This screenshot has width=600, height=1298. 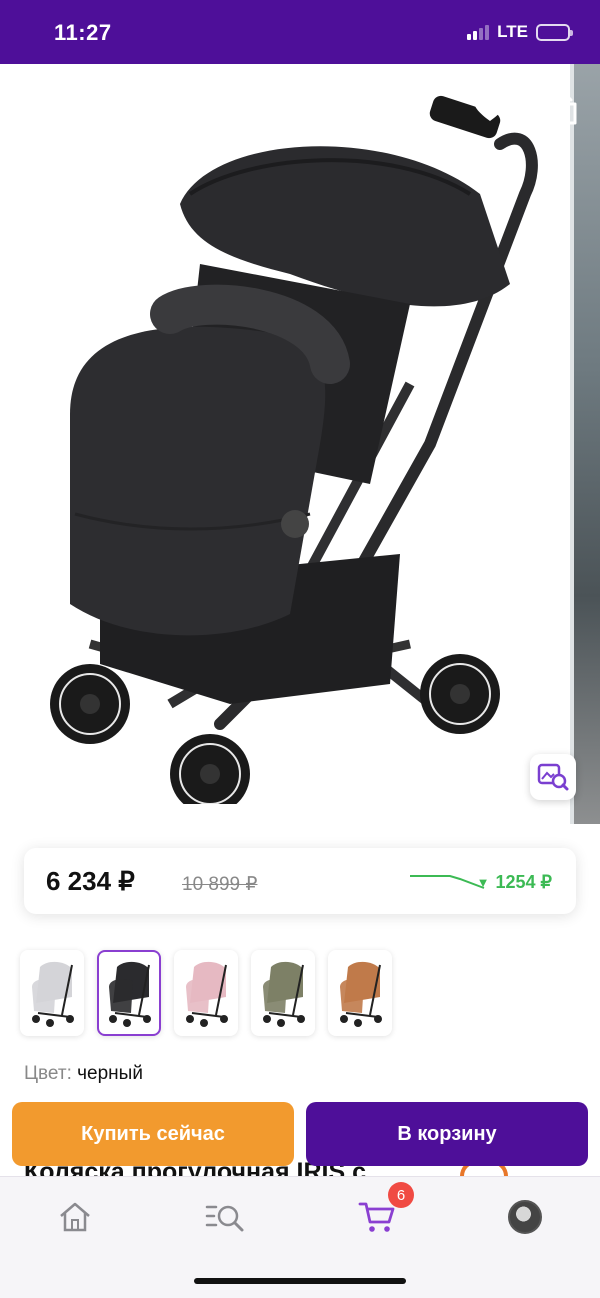 I want to click on chevron-left-icon, so click(x=38, y=108).